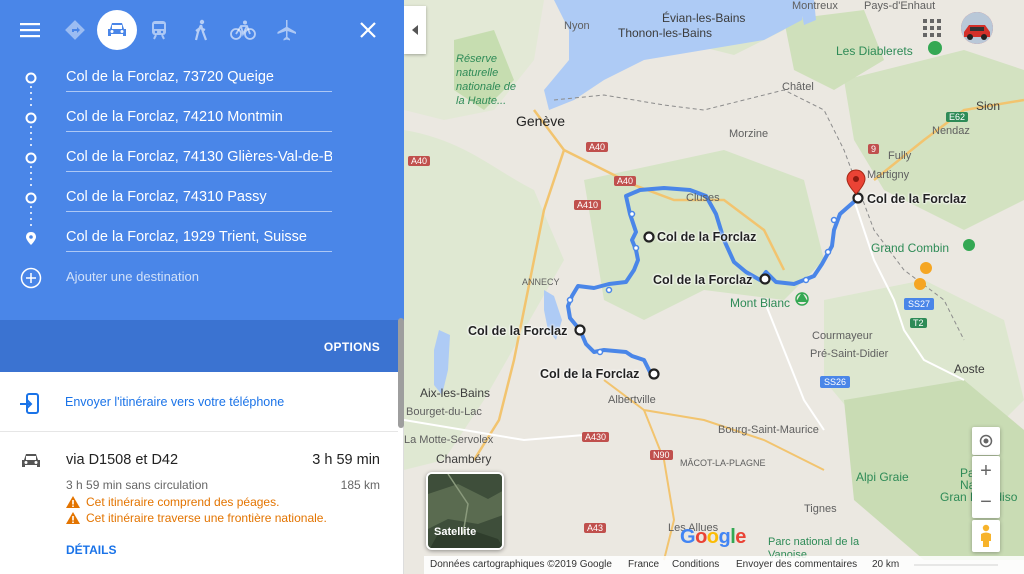  I want to click on add-circle-icon, so click(31, 278).